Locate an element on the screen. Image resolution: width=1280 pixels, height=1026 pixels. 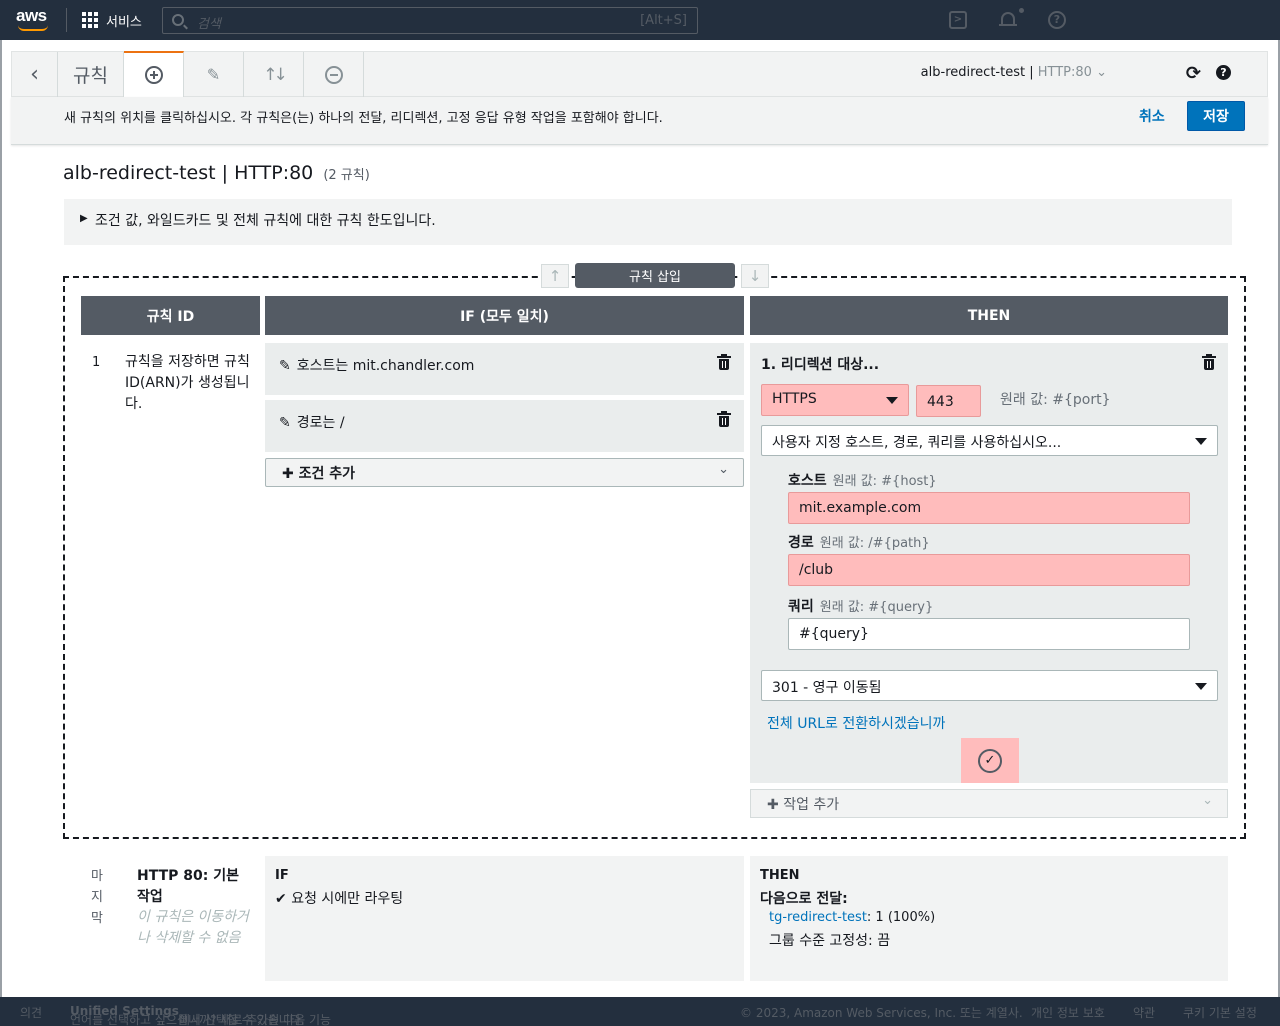
edit-rule-tab: ✎ is located at coordinates (214, 74).